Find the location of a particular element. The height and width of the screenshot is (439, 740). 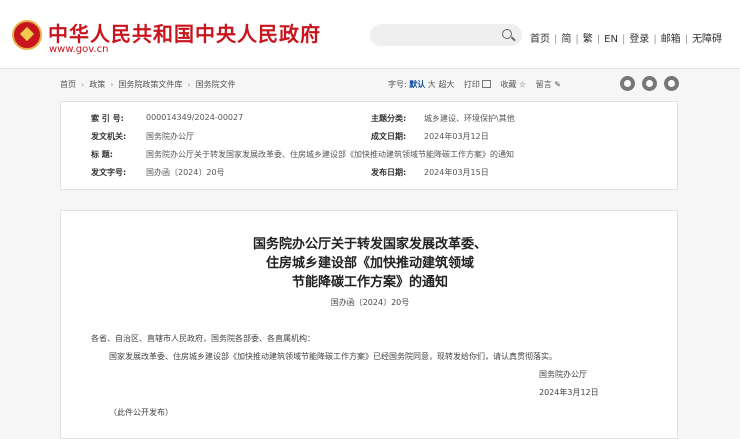

search-input is located at coordinates (446, 35).